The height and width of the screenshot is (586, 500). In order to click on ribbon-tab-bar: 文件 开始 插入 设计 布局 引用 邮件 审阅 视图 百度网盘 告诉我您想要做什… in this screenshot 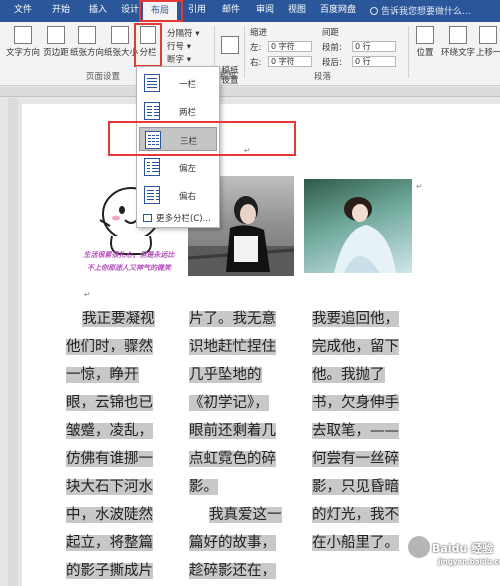, I will do `click(250, 11)`.